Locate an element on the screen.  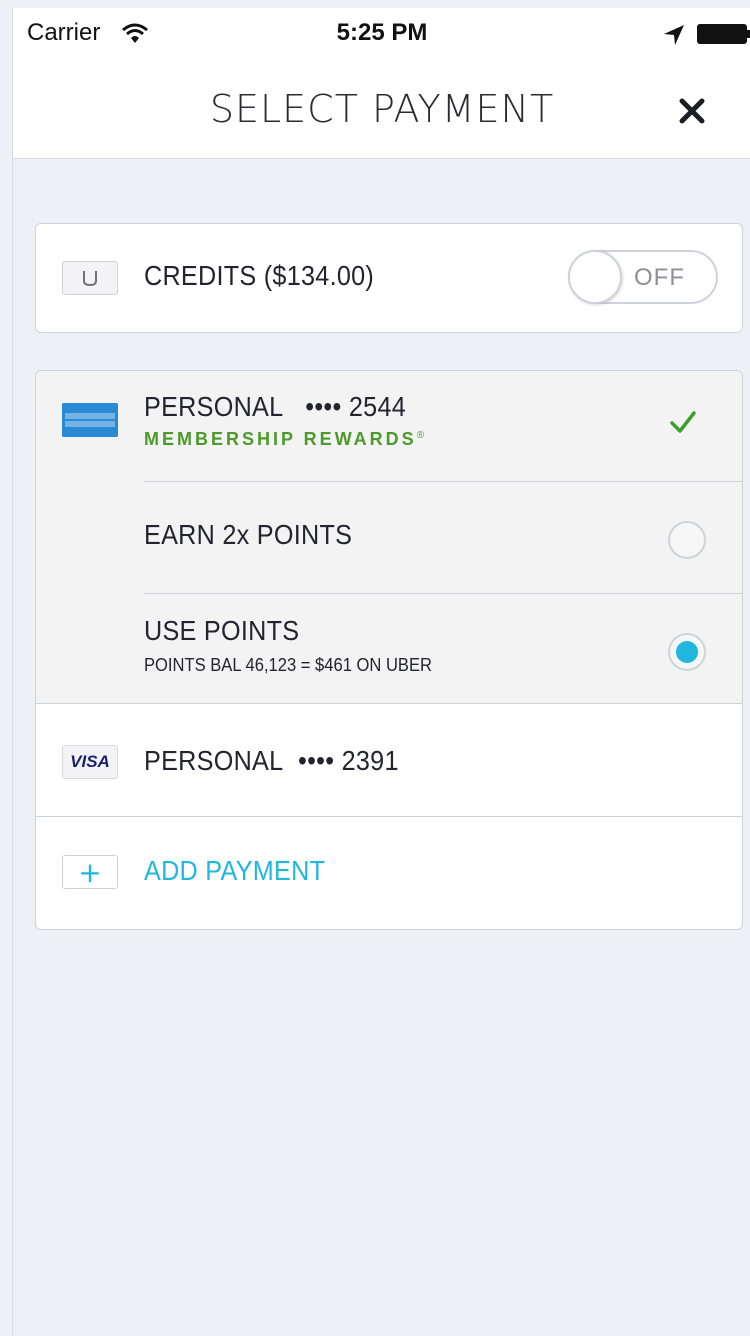
status-time: 5:25 PM is located at coordinates (382, 32).